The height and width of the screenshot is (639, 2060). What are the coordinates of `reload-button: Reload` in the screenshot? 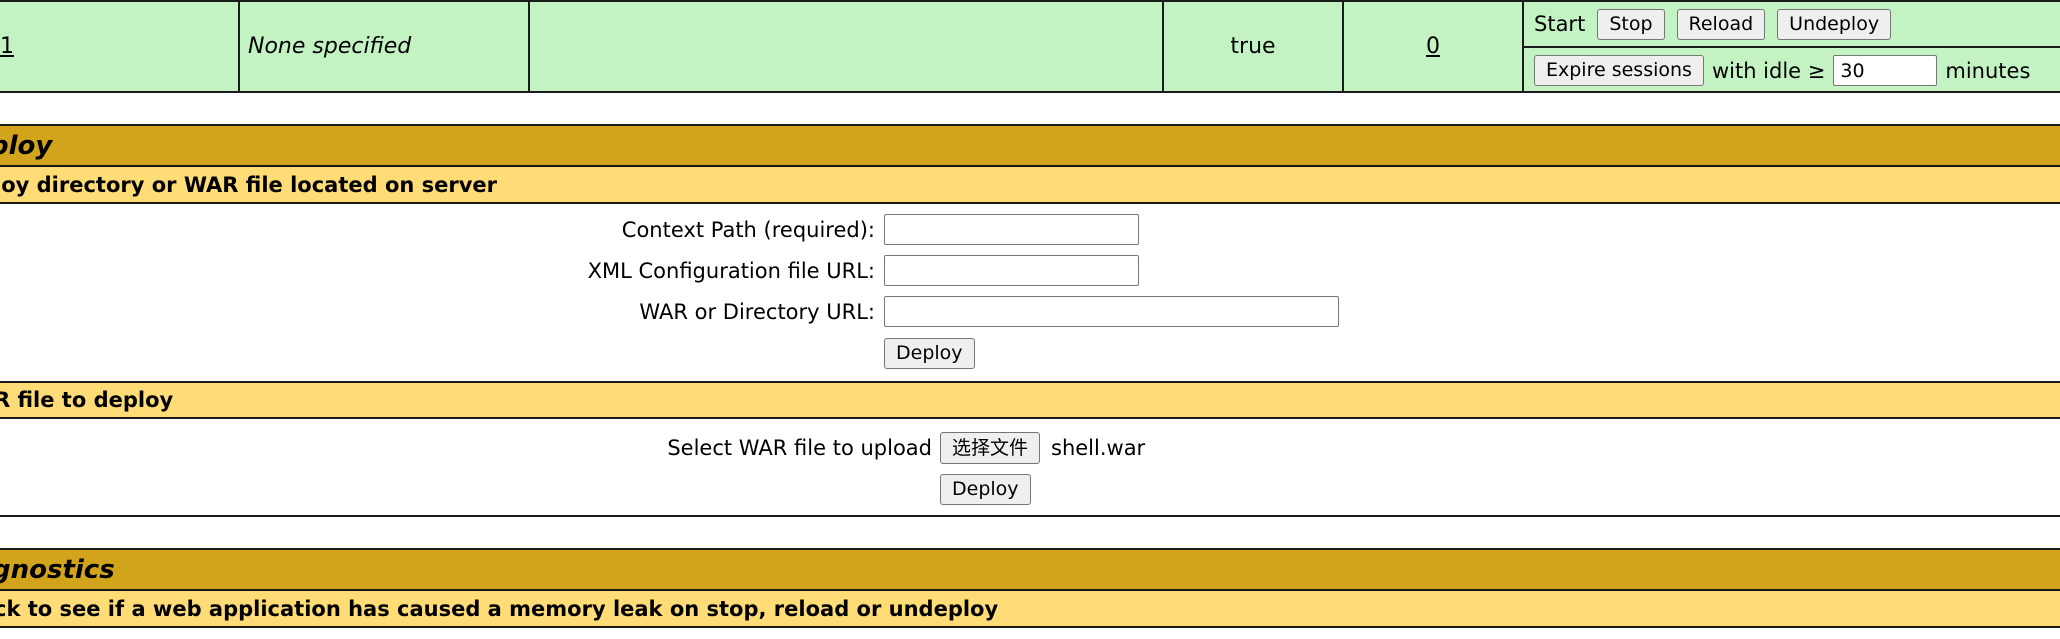 It's located at (1721, 24).